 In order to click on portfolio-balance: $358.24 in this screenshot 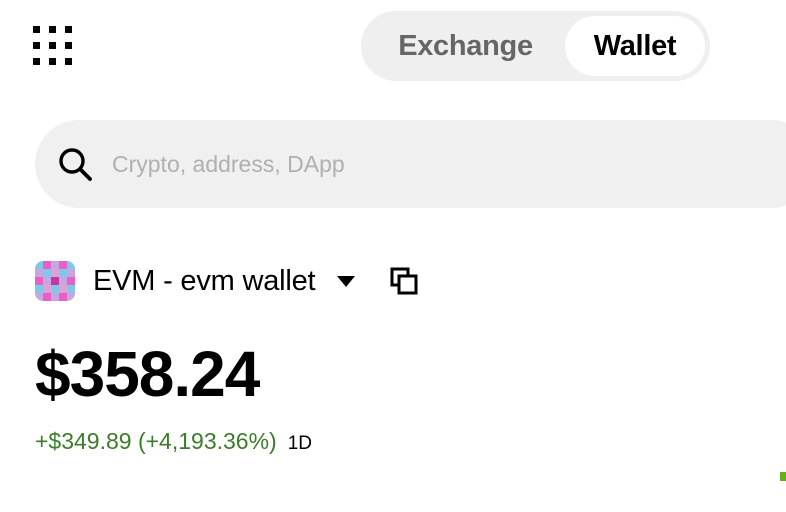, I will do `click(147, 374)`.